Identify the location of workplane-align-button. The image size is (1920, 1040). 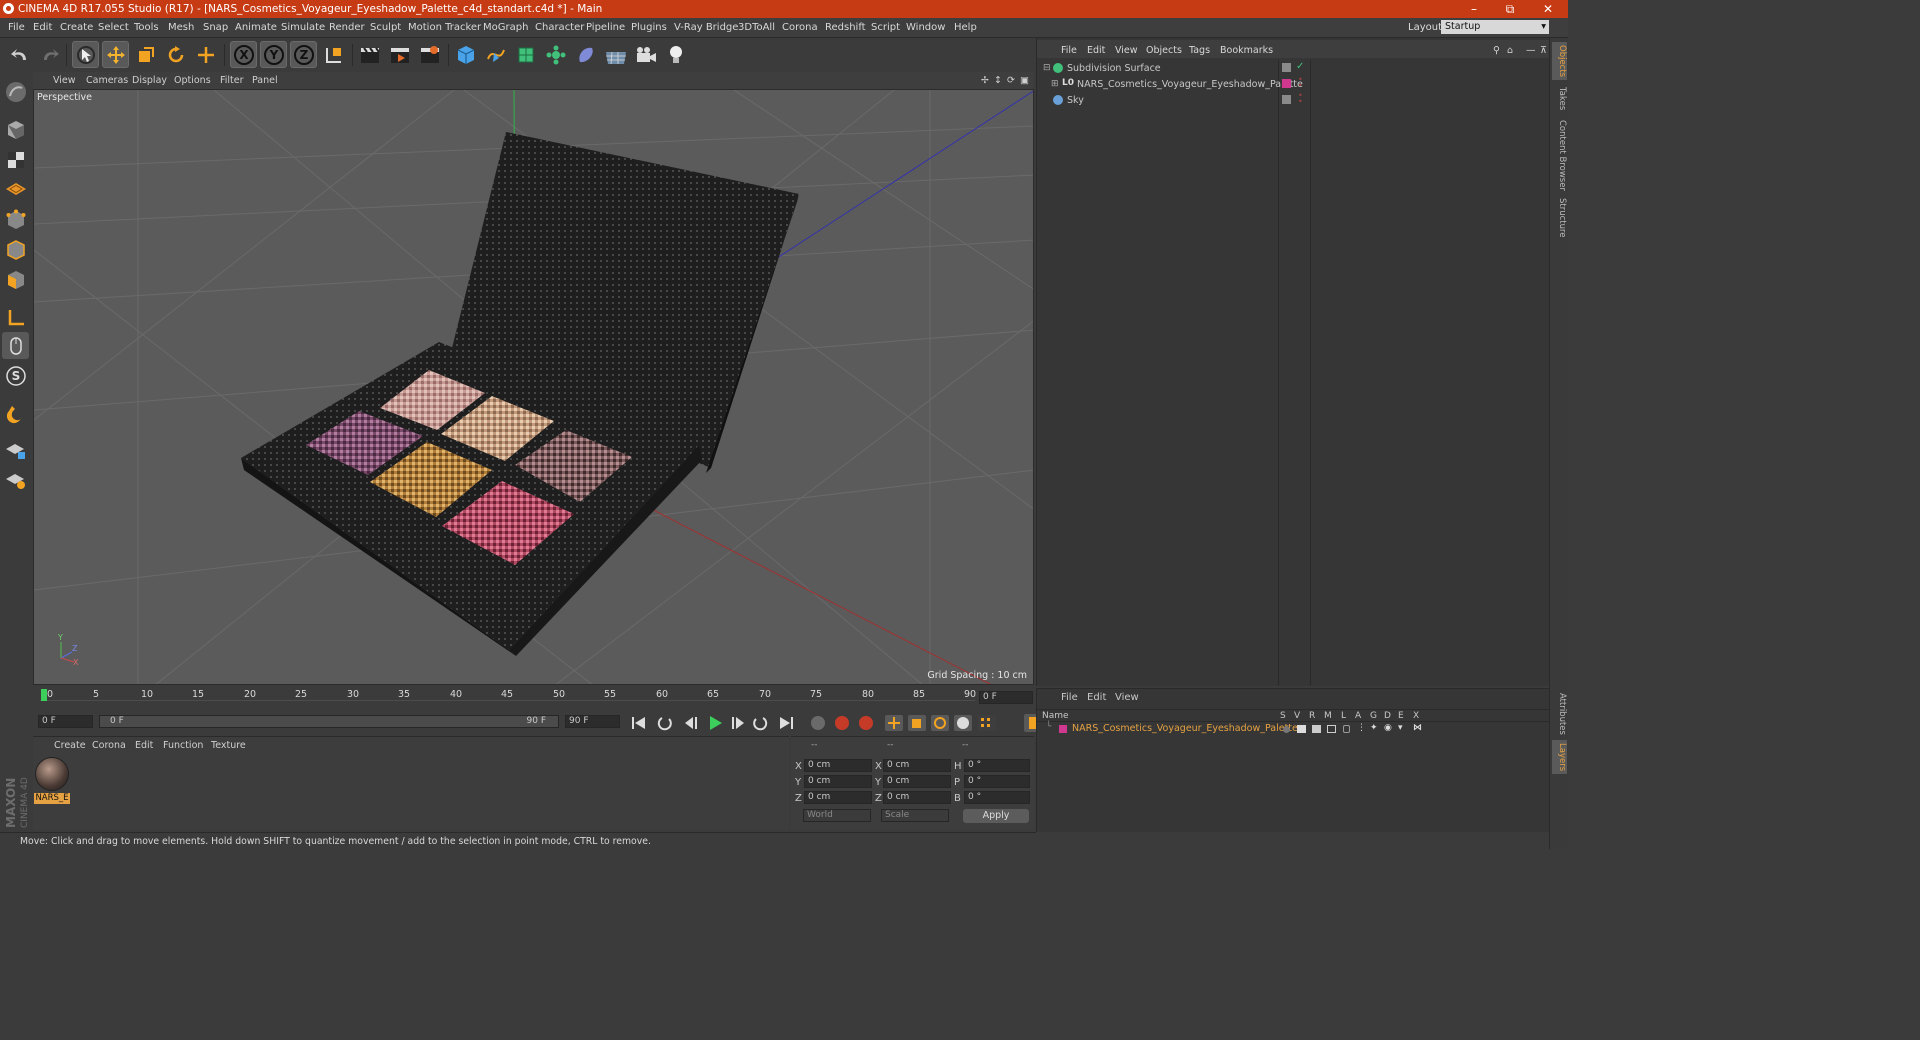
(15, 479).